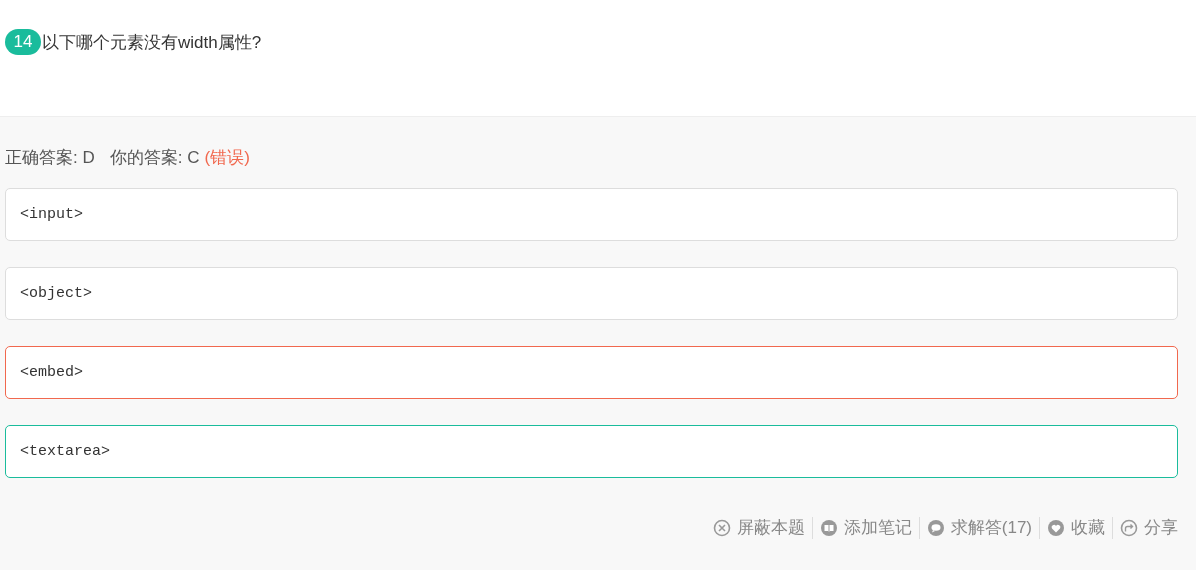  Describe the element at coordinates (1129, 527) in the screenshot. I see `share-icon` at that location.